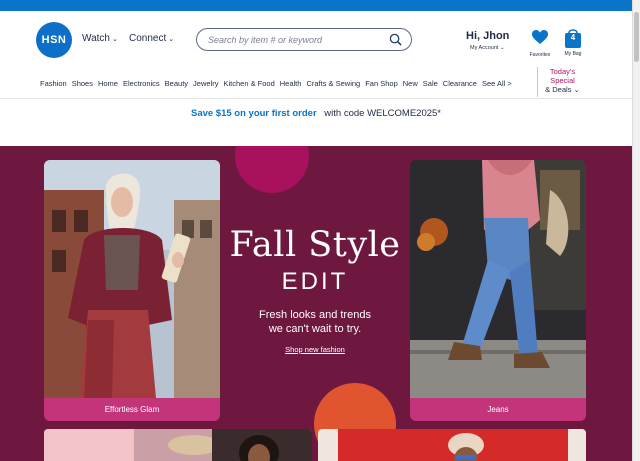 The width and height of the screenshot is (640, 461). I want to click on model-photo-effortless-glam, so click(132, 279).